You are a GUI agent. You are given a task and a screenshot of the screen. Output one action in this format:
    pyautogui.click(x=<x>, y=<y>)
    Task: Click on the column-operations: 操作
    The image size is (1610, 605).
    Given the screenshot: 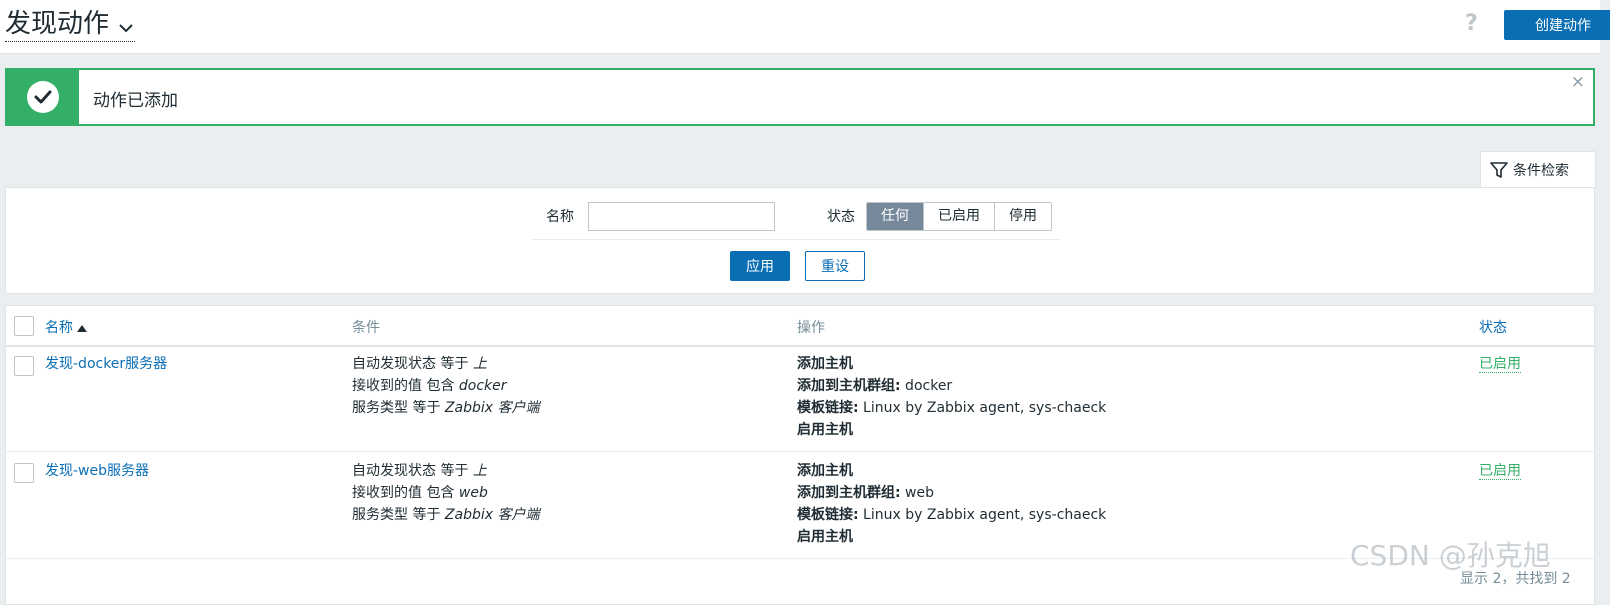 What is the action you would take?
    pyautogui.click(x=811, y=328)
    